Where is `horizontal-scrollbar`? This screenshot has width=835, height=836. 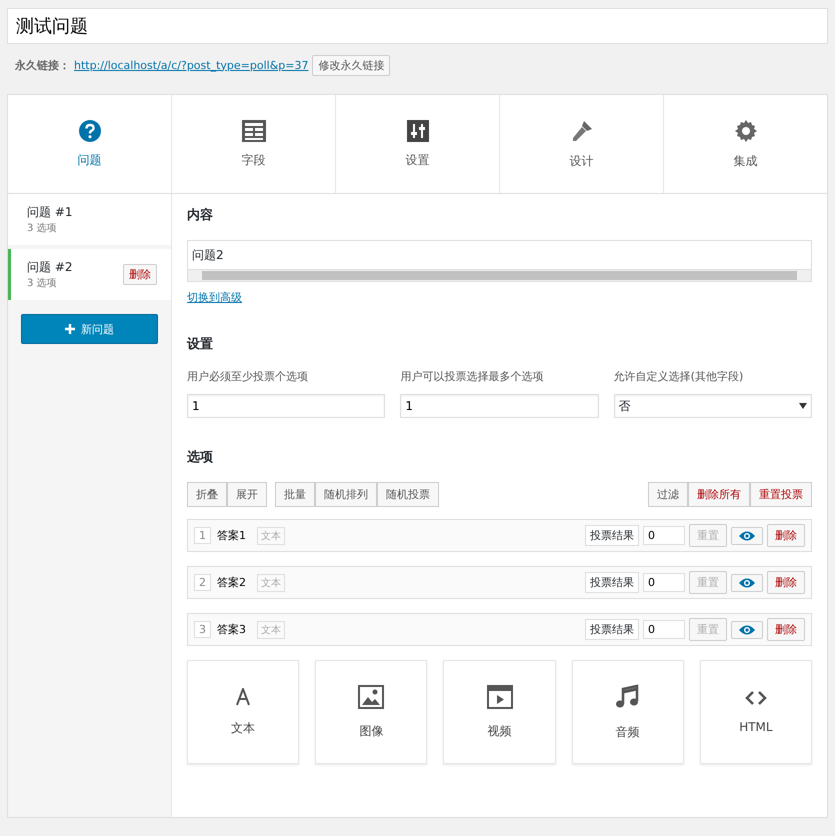
horizontal-scrollbar is located at coordinates (499, 275).